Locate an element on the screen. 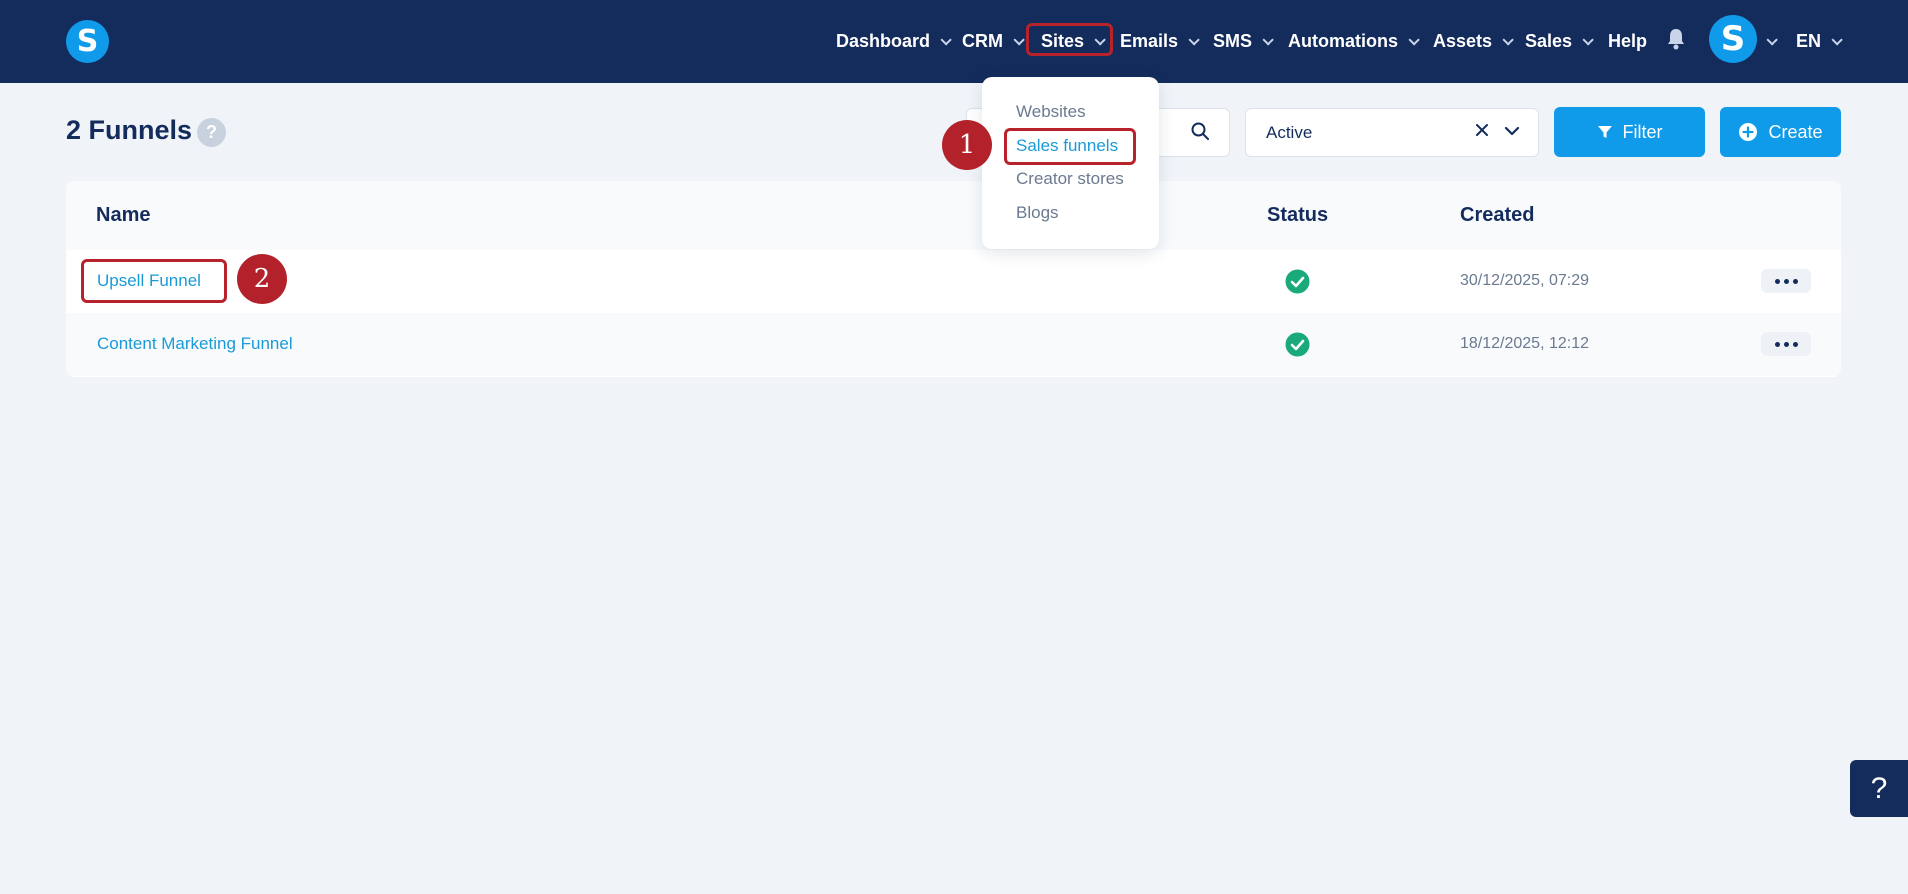 Image resolution: width=1908 pixels, height=894 pixels. nav-sms: SMS is located at coordinates (1243, 41).